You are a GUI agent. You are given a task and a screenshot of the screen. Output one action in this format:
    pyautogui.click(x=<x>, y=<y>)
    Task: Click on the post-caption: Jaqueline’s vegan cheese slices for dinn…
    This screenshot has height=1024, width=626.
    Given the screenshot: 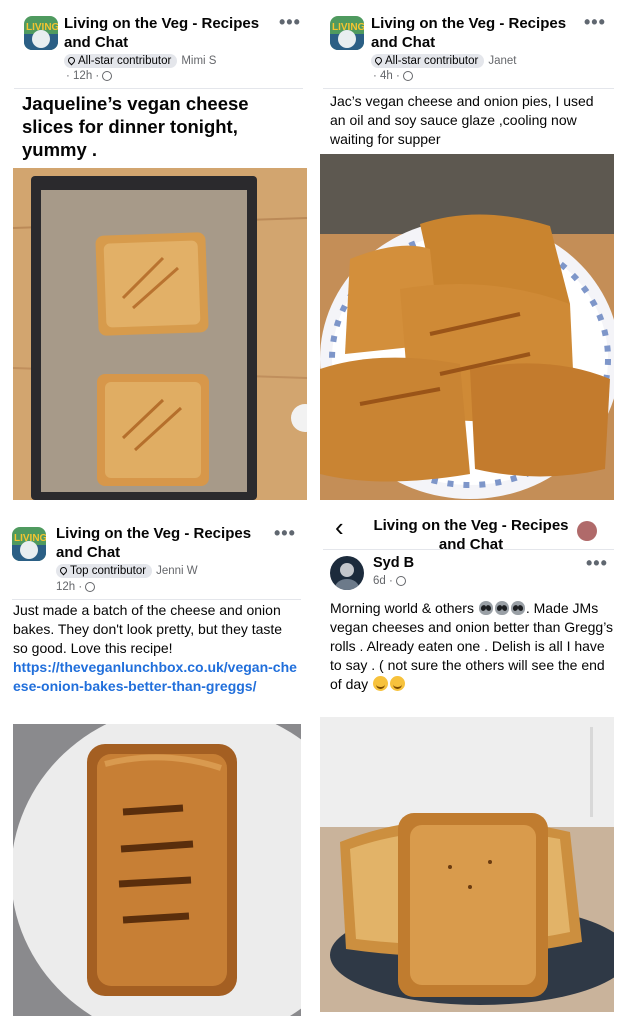 What is the action you would take?
    pyautogui.click(x=135, y=126)
    